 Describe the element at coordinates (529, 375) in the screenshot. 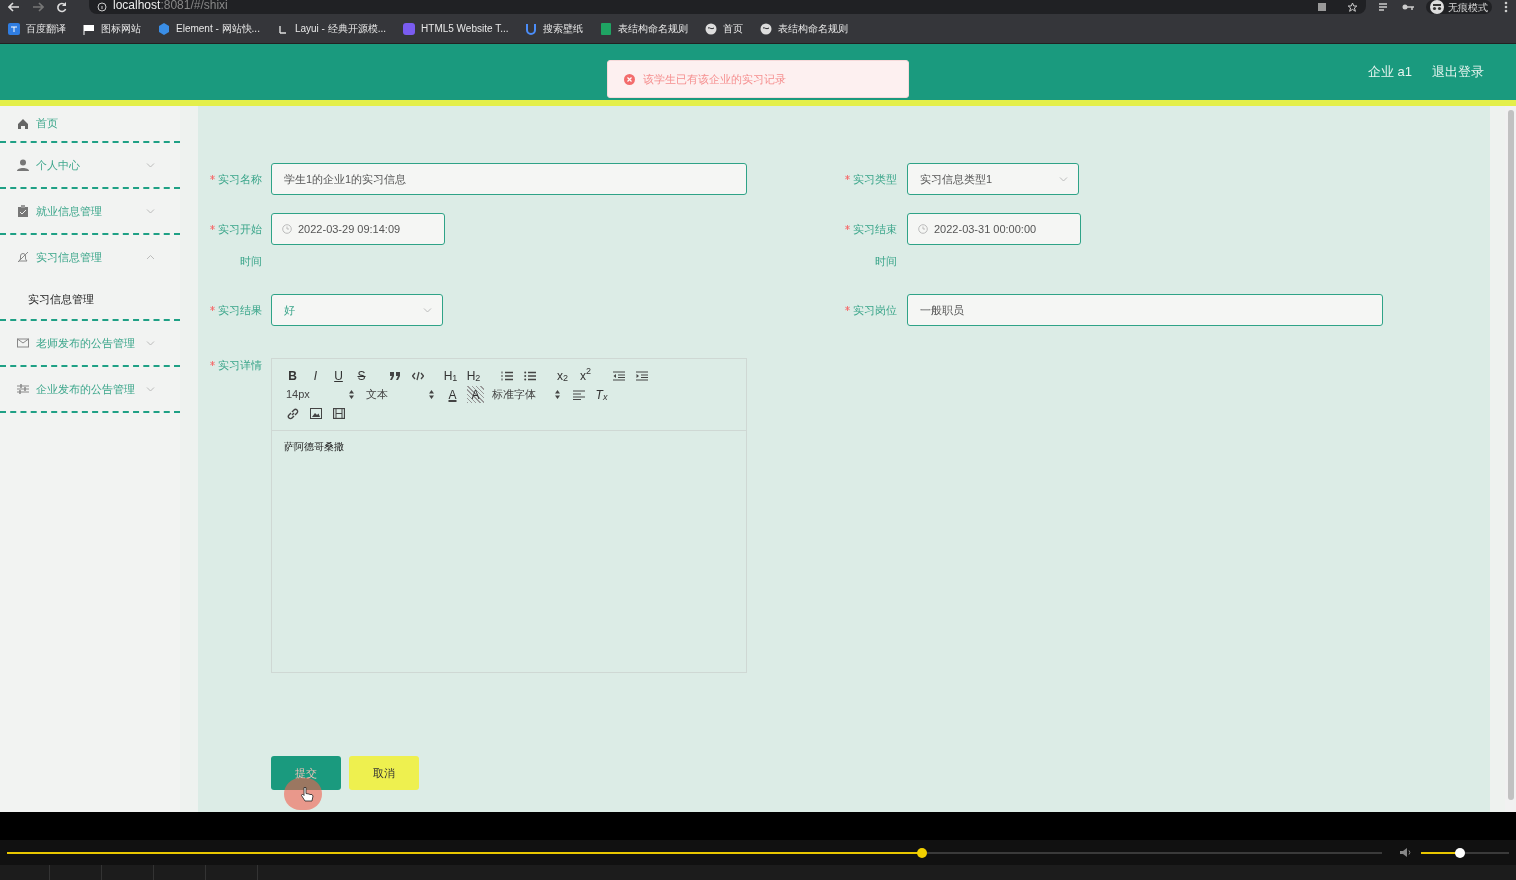

I see `bullet-list-icon` at that location.